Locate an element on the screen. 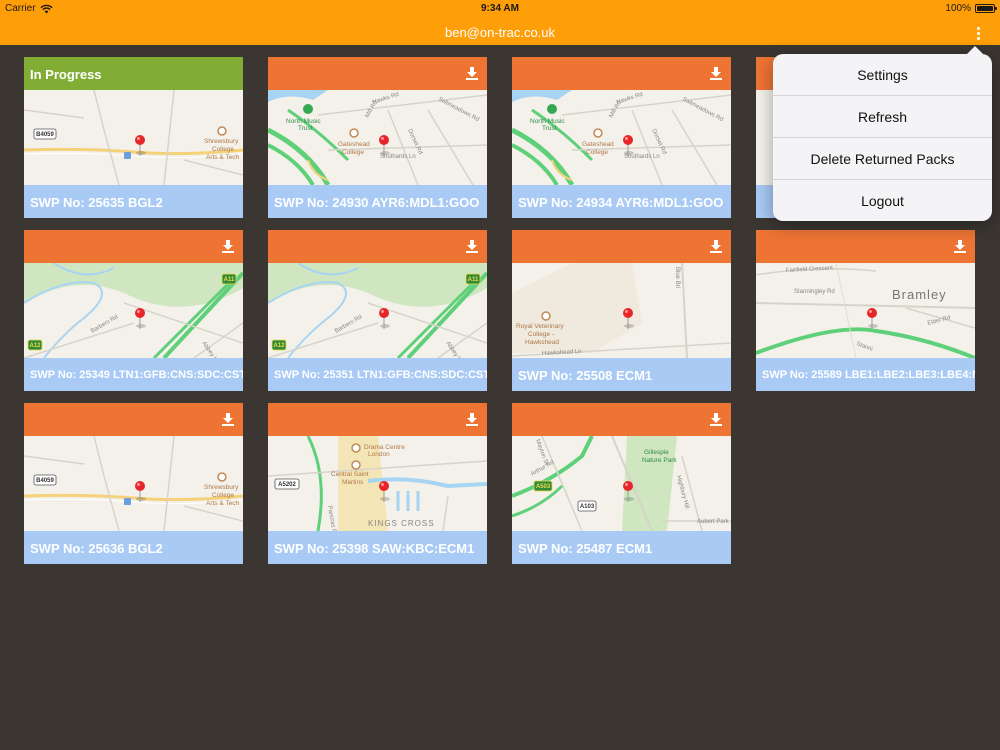 This screenshot has width=1000, height=750. map-label: Hawkshead is located at coordinates (542, 342).